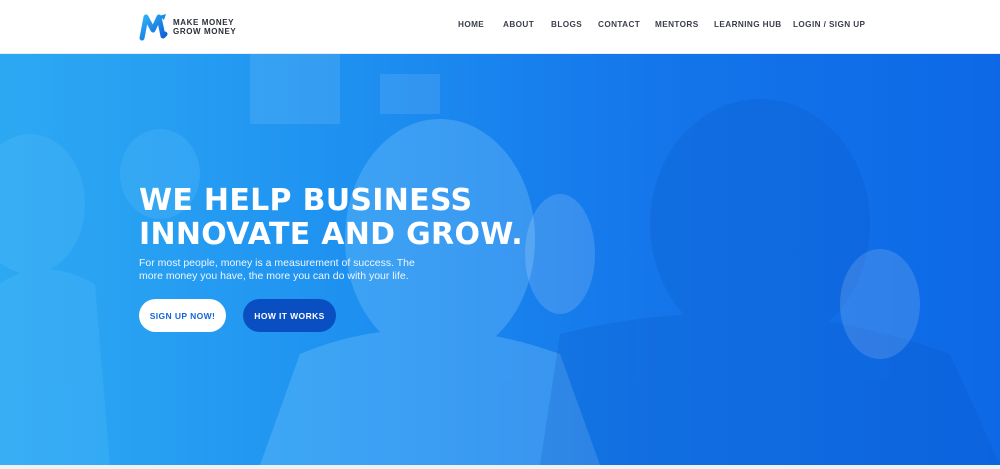 The image size is (1000, 469). Describe the element at coordinates (306, 200) in the screenshot. I see `hero-title-line1: WE HELP BUSINESS` at that location.